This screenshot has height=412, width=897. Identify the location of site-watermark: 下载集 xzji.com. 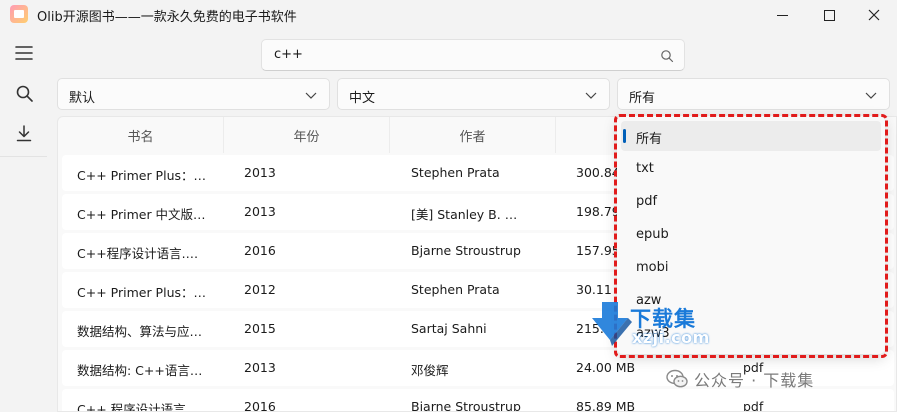
(658, 325).